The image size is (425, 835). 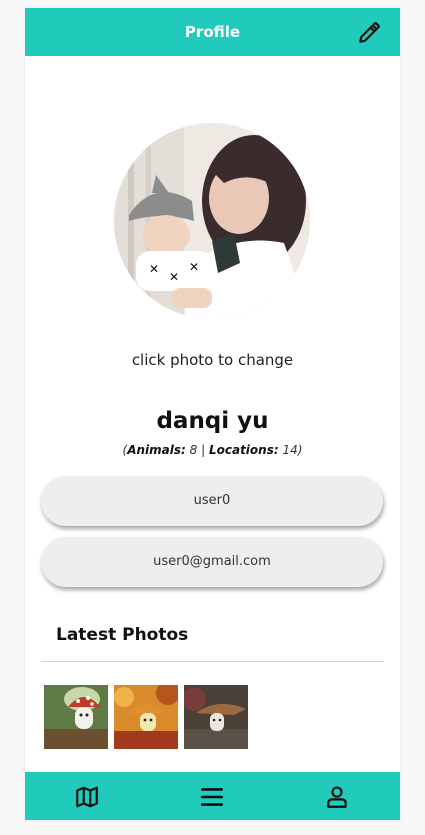 I want to click on tab-map, so click(x=87, y=797).